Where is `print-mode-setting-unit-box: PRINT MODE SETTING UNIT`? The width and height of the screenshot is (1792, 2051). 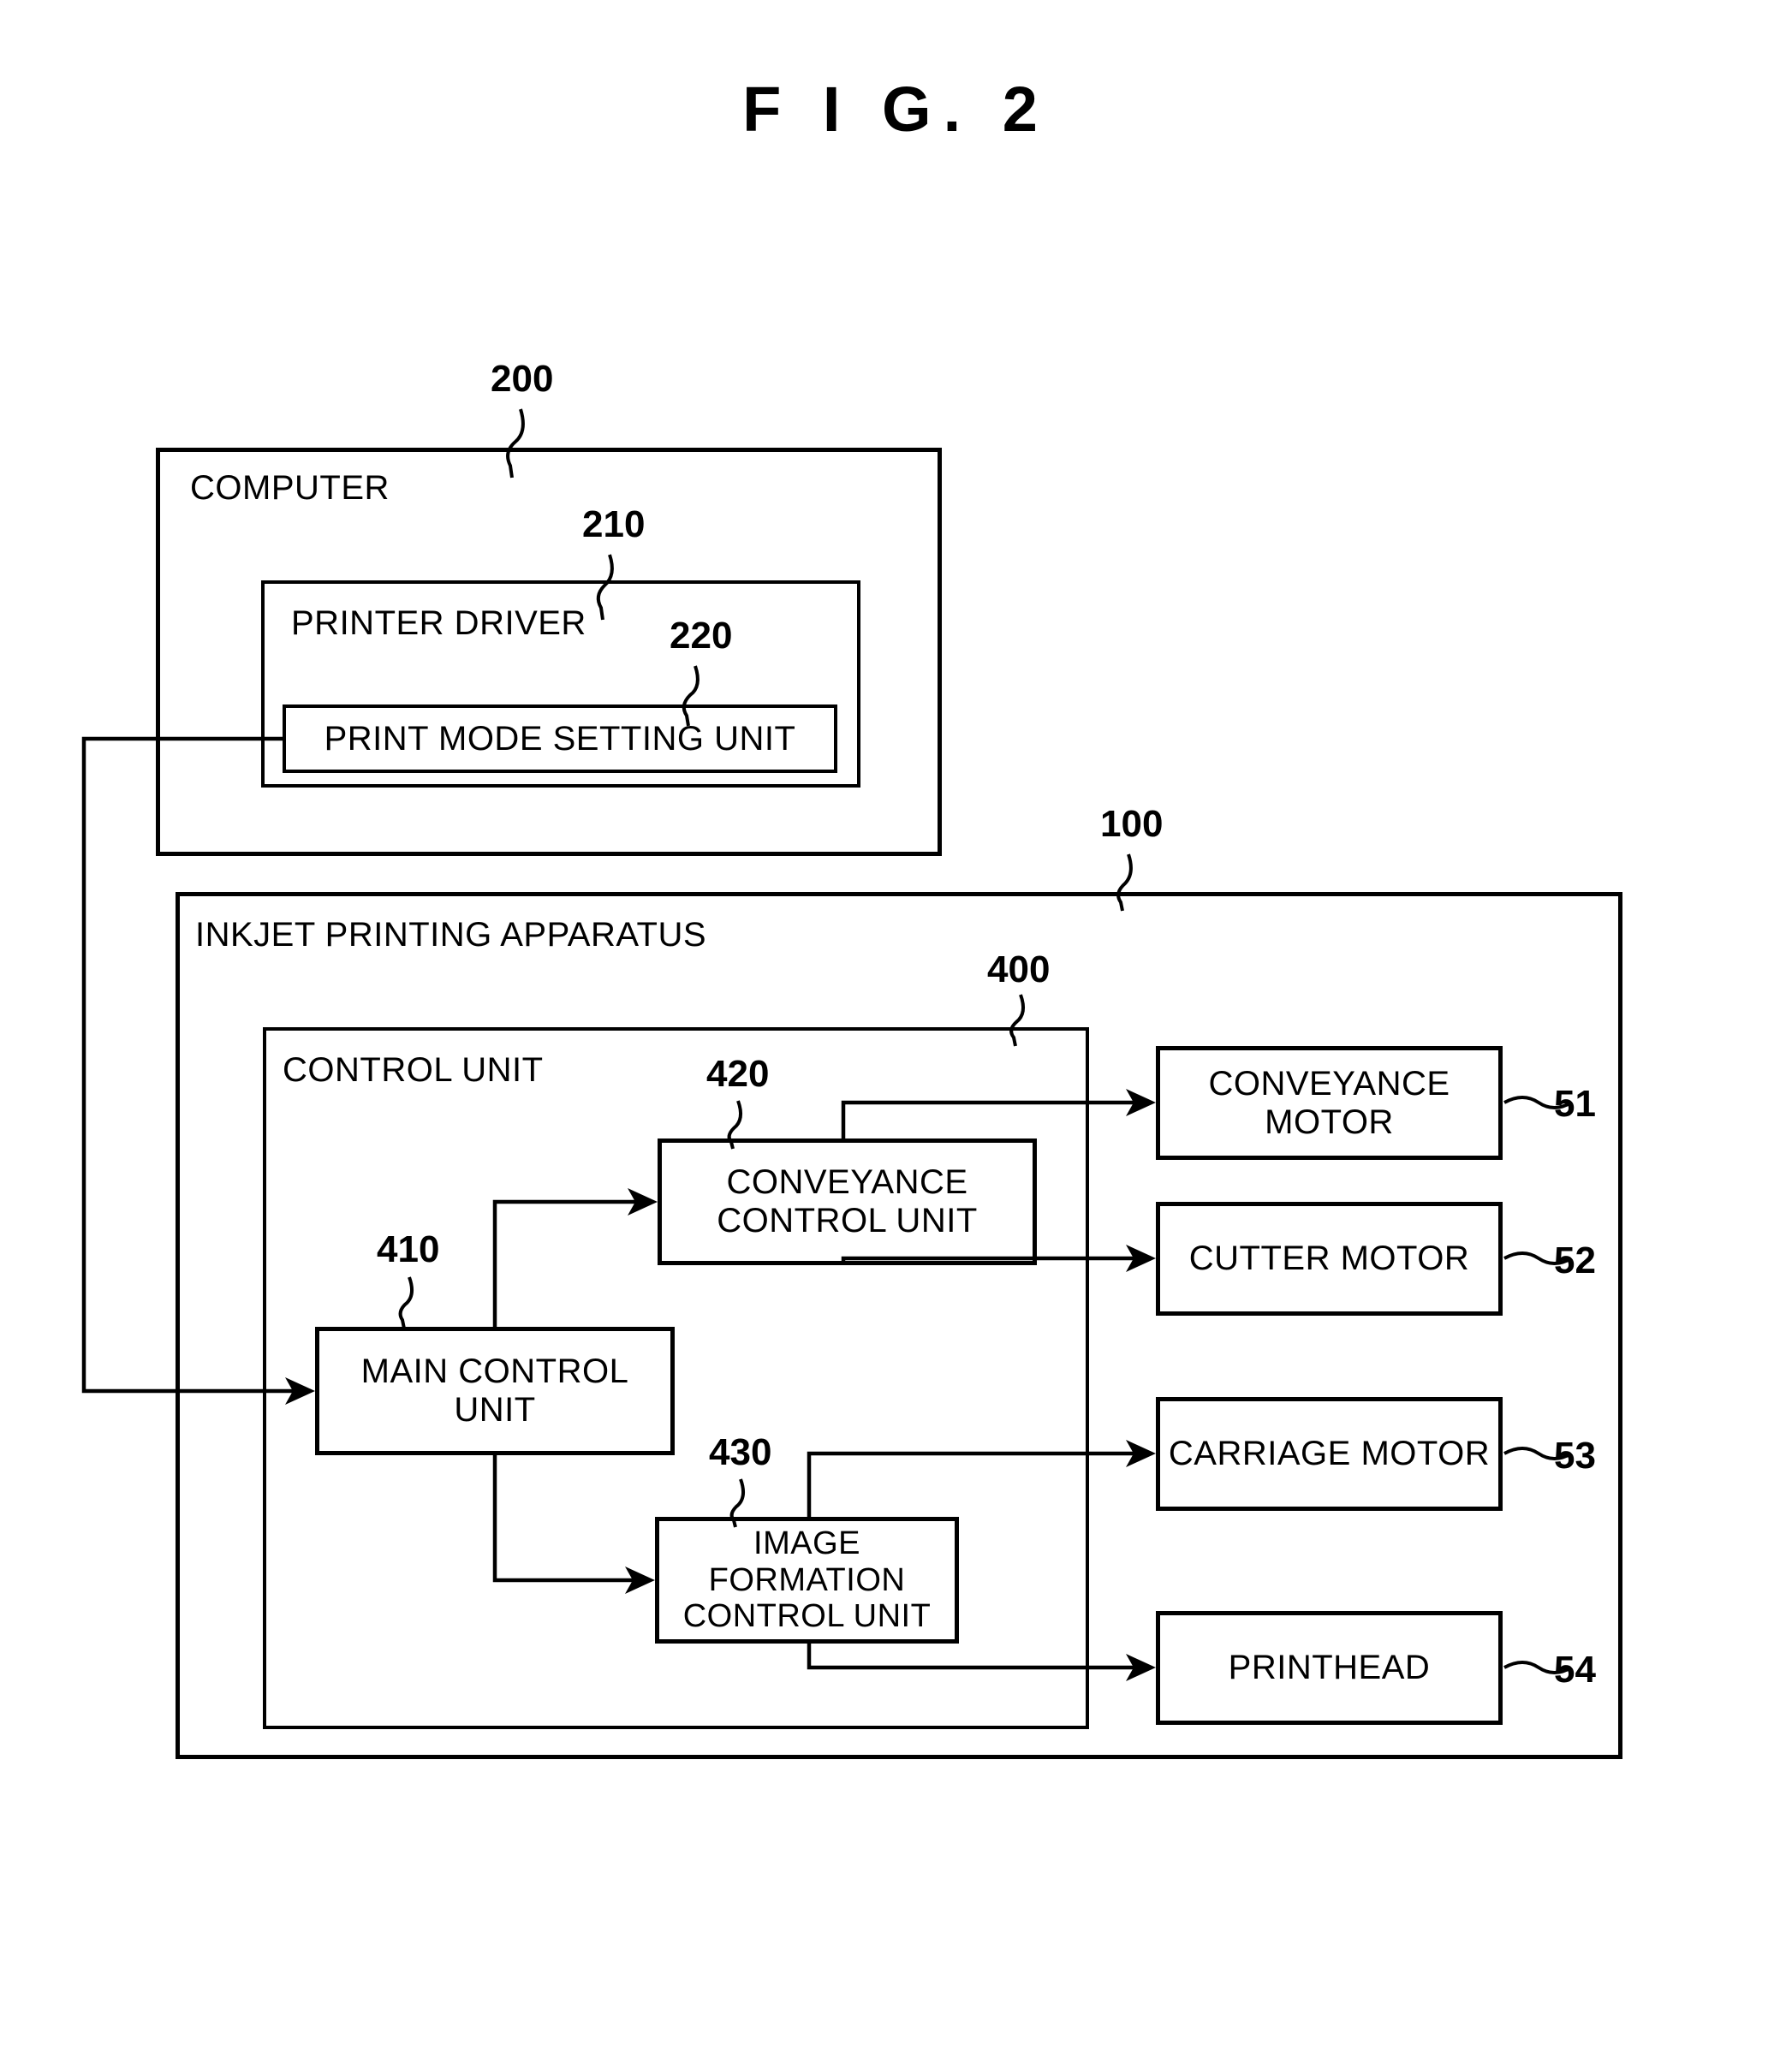
print-mode-setting-unit-box: PRINT MODE SETTING UNIT is located at coordinates (560, 738).